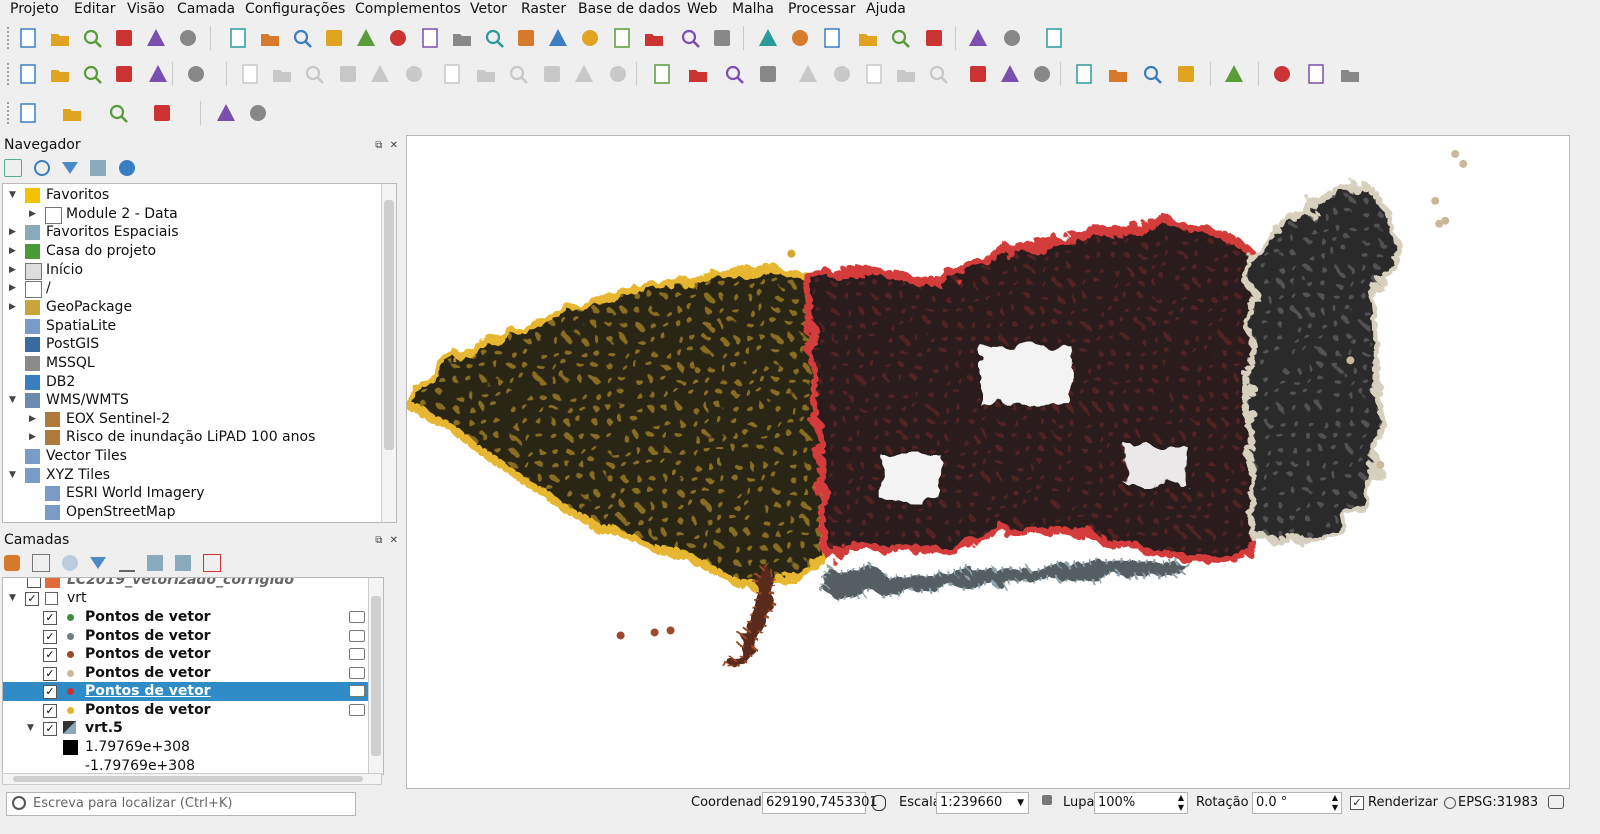  I want to click on navigator-item: Vector Tiles, so click(192, 456).